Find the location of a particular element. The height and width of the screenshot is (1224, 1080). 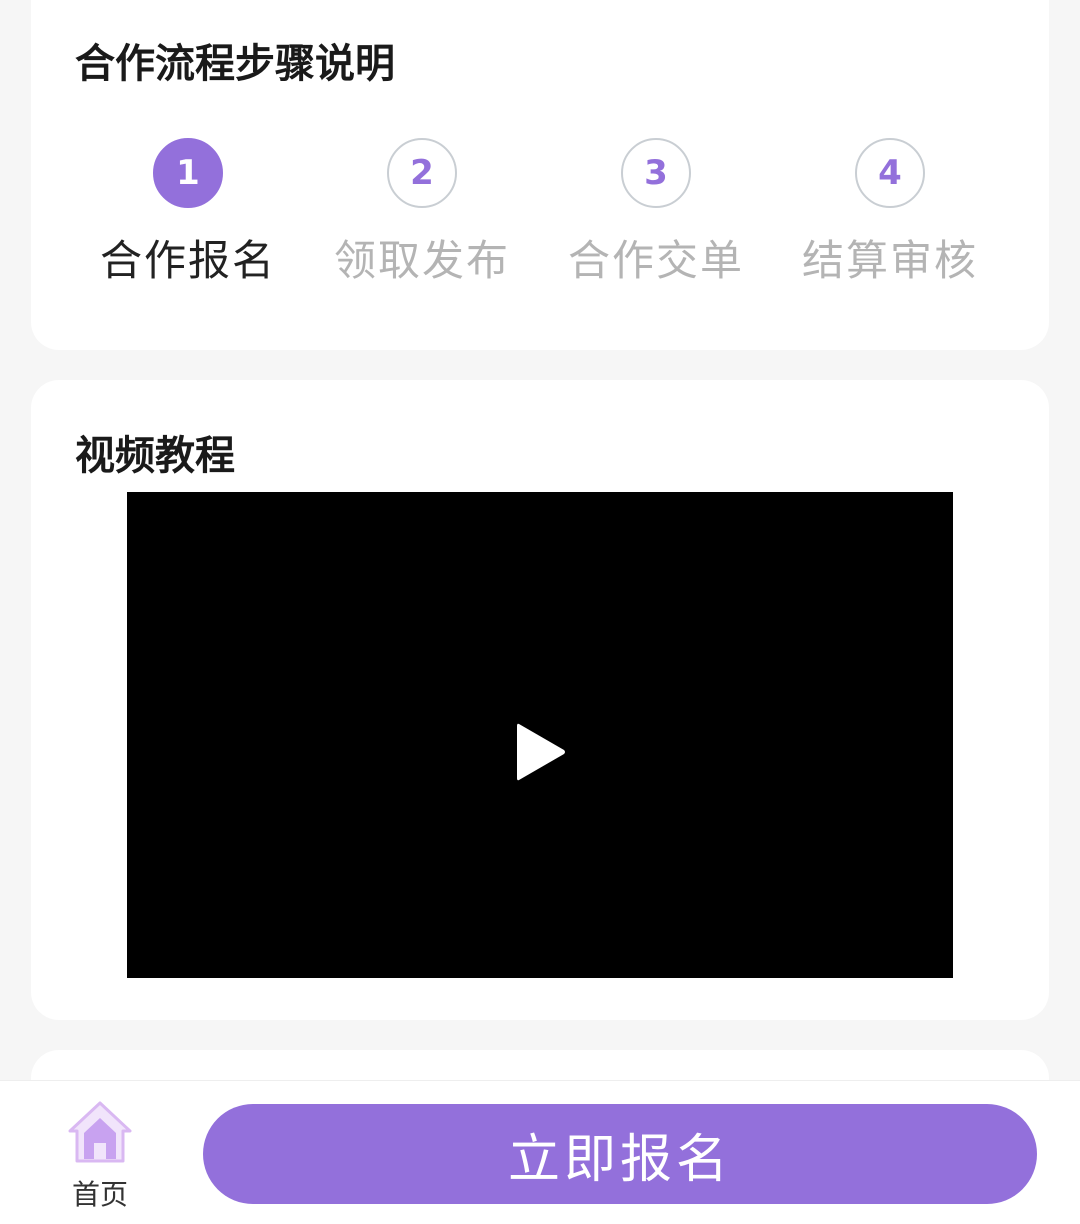

process-title: 合作流程步骤说明 is located at coordinates (235, 64).